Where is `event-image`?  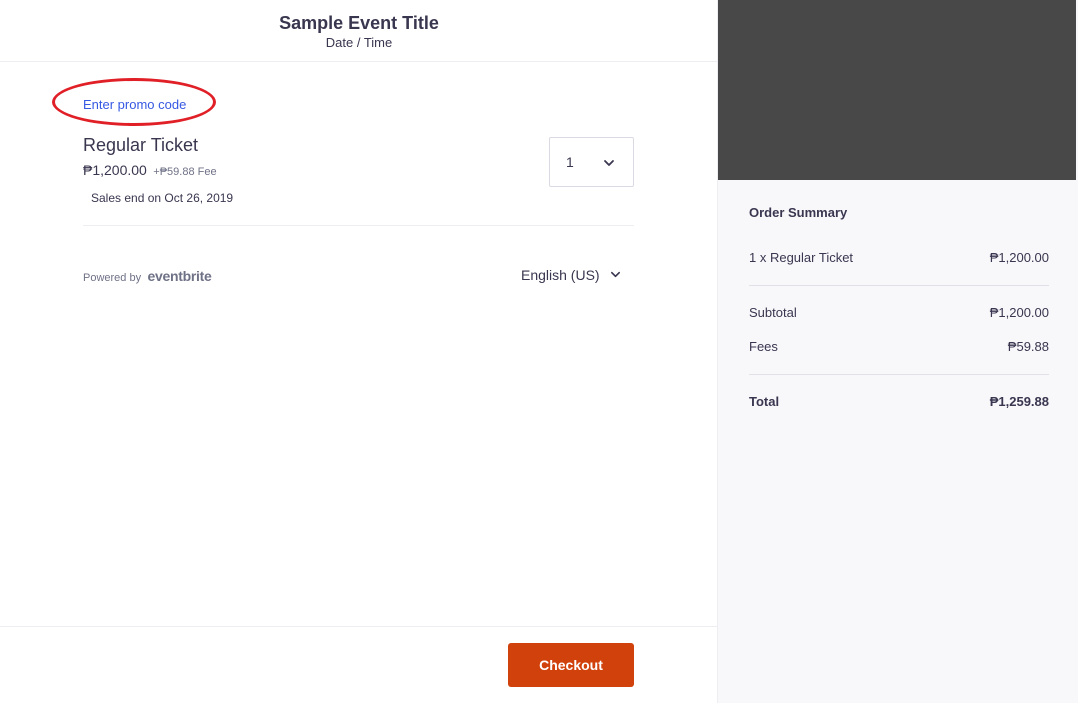
event-image is located at coordinates (897, 90).